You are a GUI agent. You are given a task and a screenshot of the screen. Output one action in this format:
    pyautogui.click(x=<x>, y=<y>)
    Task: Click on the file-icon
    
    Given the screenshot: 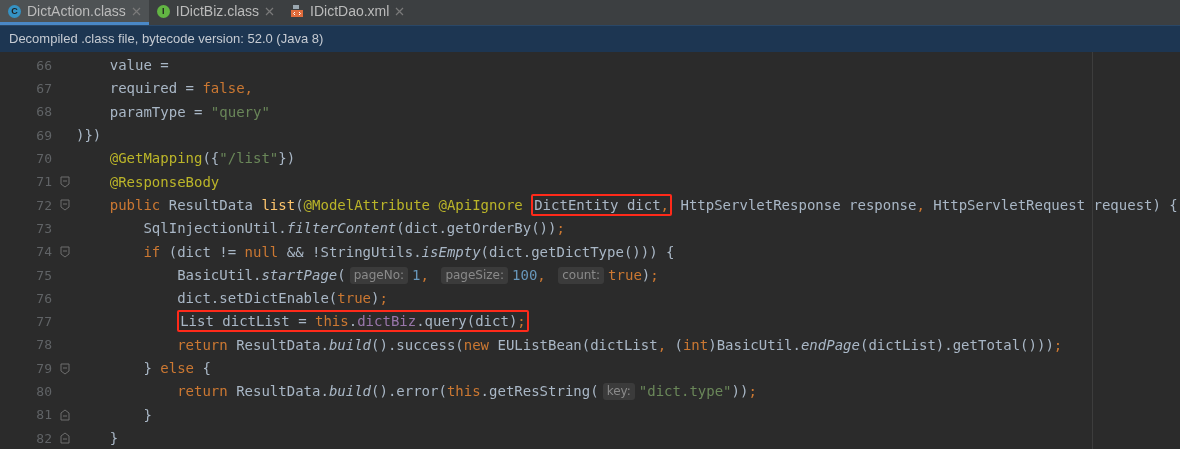 What is the action you would take?
    pyautogui.click(x=297, y=11)
    